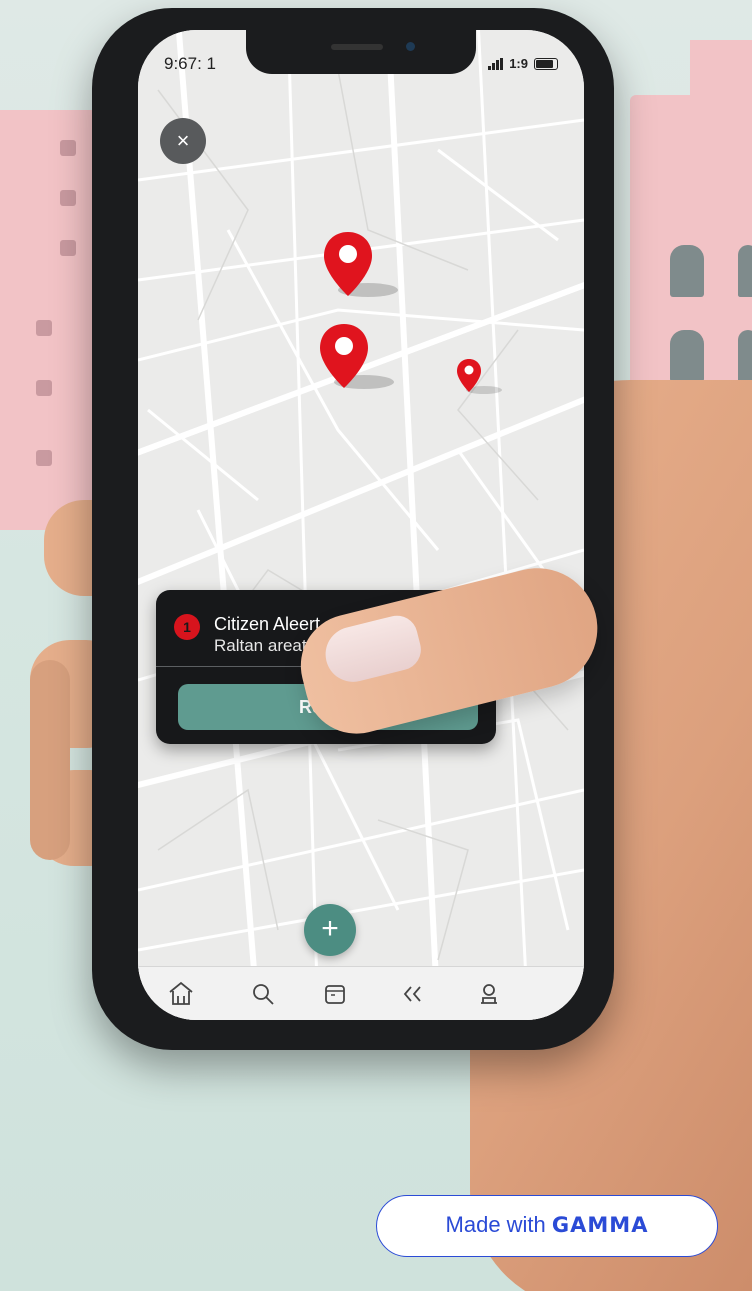 The height and width of the screenshot is (1291, 752). What do you see at coordinates (495, 1224) in the screenshot?
I see `made-with-label: Made with` at bounding box center [495, 1224].